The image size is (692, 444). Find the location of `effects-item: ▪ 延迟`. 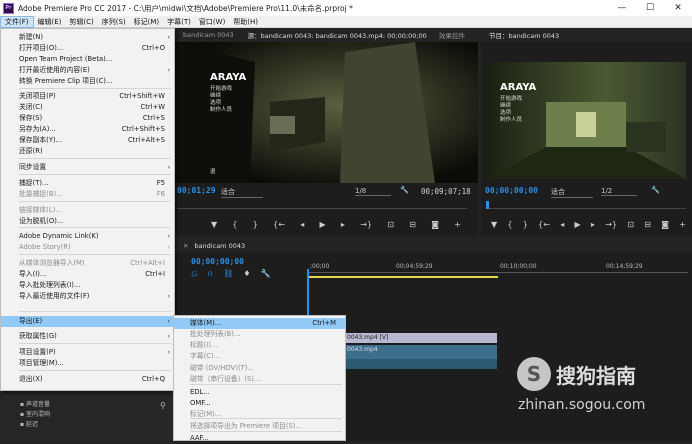

effects-item: ▪ 延迟 is located at coordinates (29, 423).